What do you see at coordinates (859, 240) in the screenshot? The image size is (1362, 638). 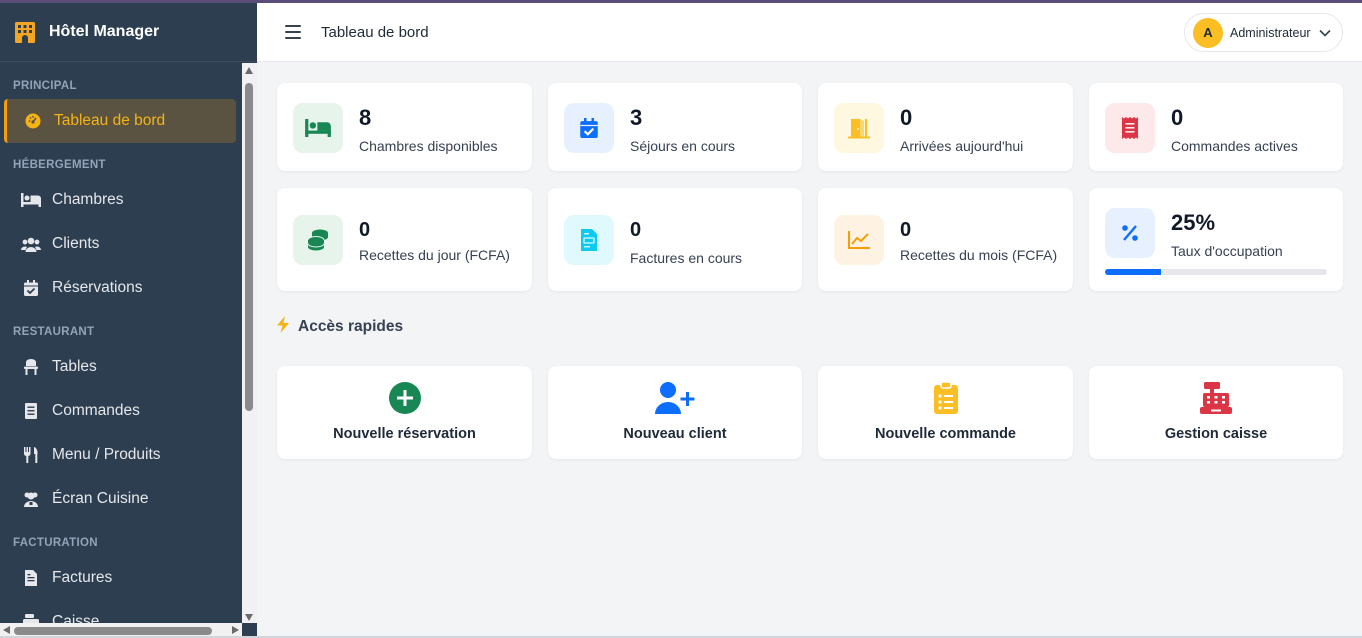 I see `chart-line-icon` at bounding box center [859, 240].